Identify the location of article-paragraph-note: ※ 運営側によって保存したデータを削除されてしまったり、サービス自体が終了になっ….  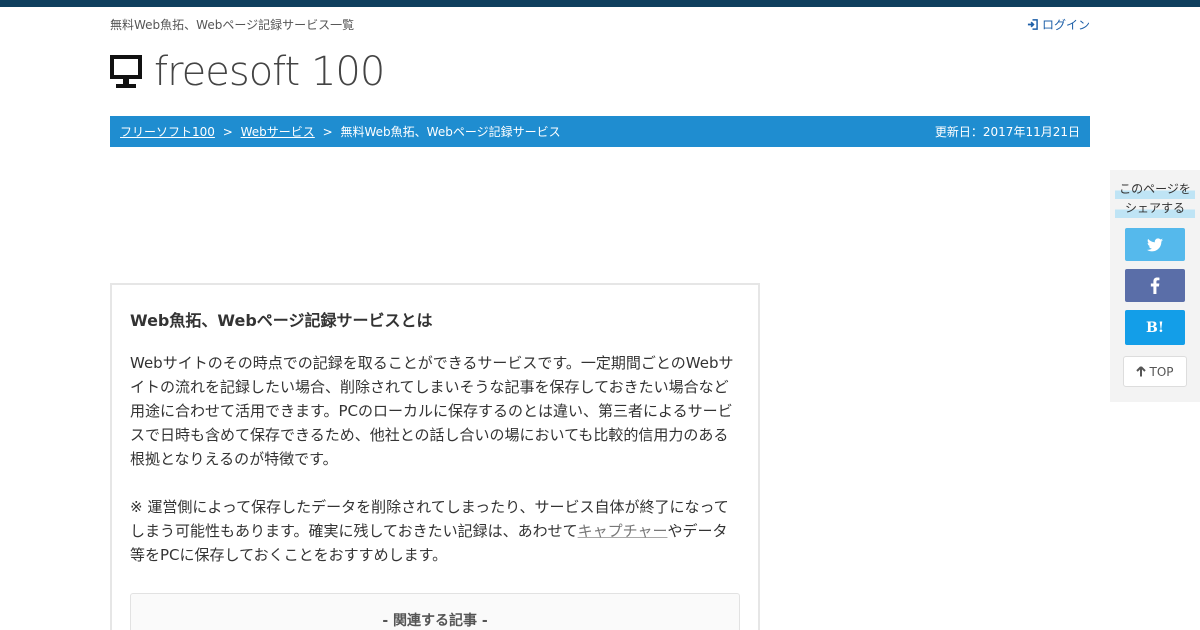
(435, 531).